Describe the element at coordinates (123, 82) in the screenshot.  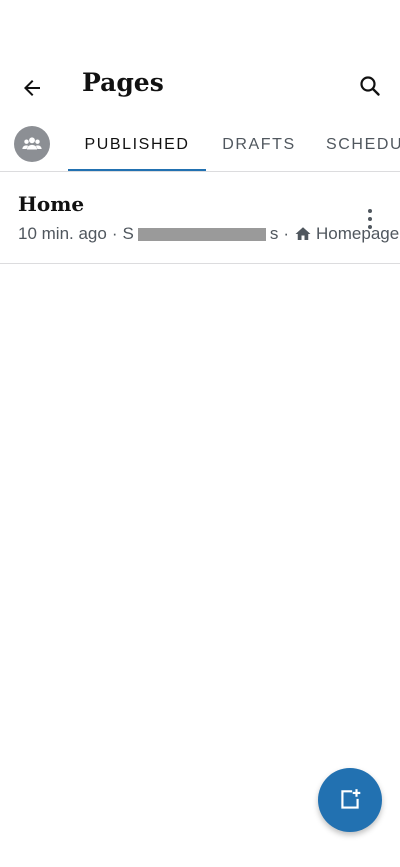
I see `page-title: Pages` at that location.